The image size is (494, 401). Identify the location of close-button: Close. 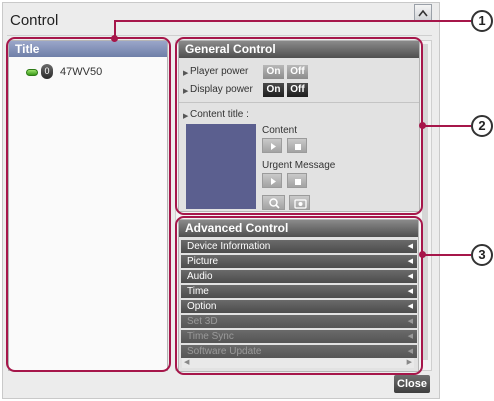
(412, 384).